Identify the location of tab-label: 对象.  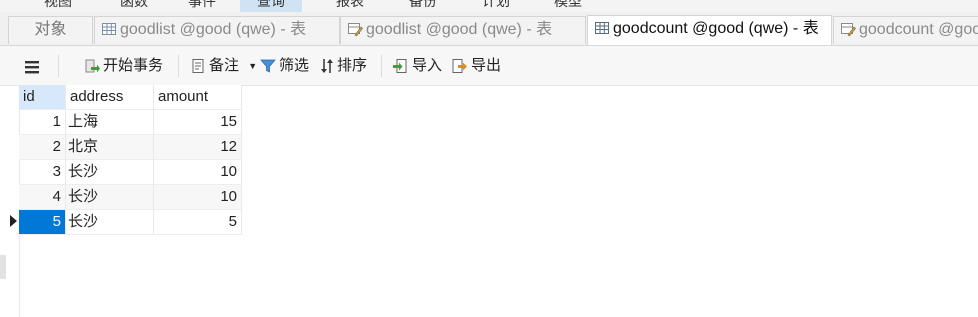
(50, 29).